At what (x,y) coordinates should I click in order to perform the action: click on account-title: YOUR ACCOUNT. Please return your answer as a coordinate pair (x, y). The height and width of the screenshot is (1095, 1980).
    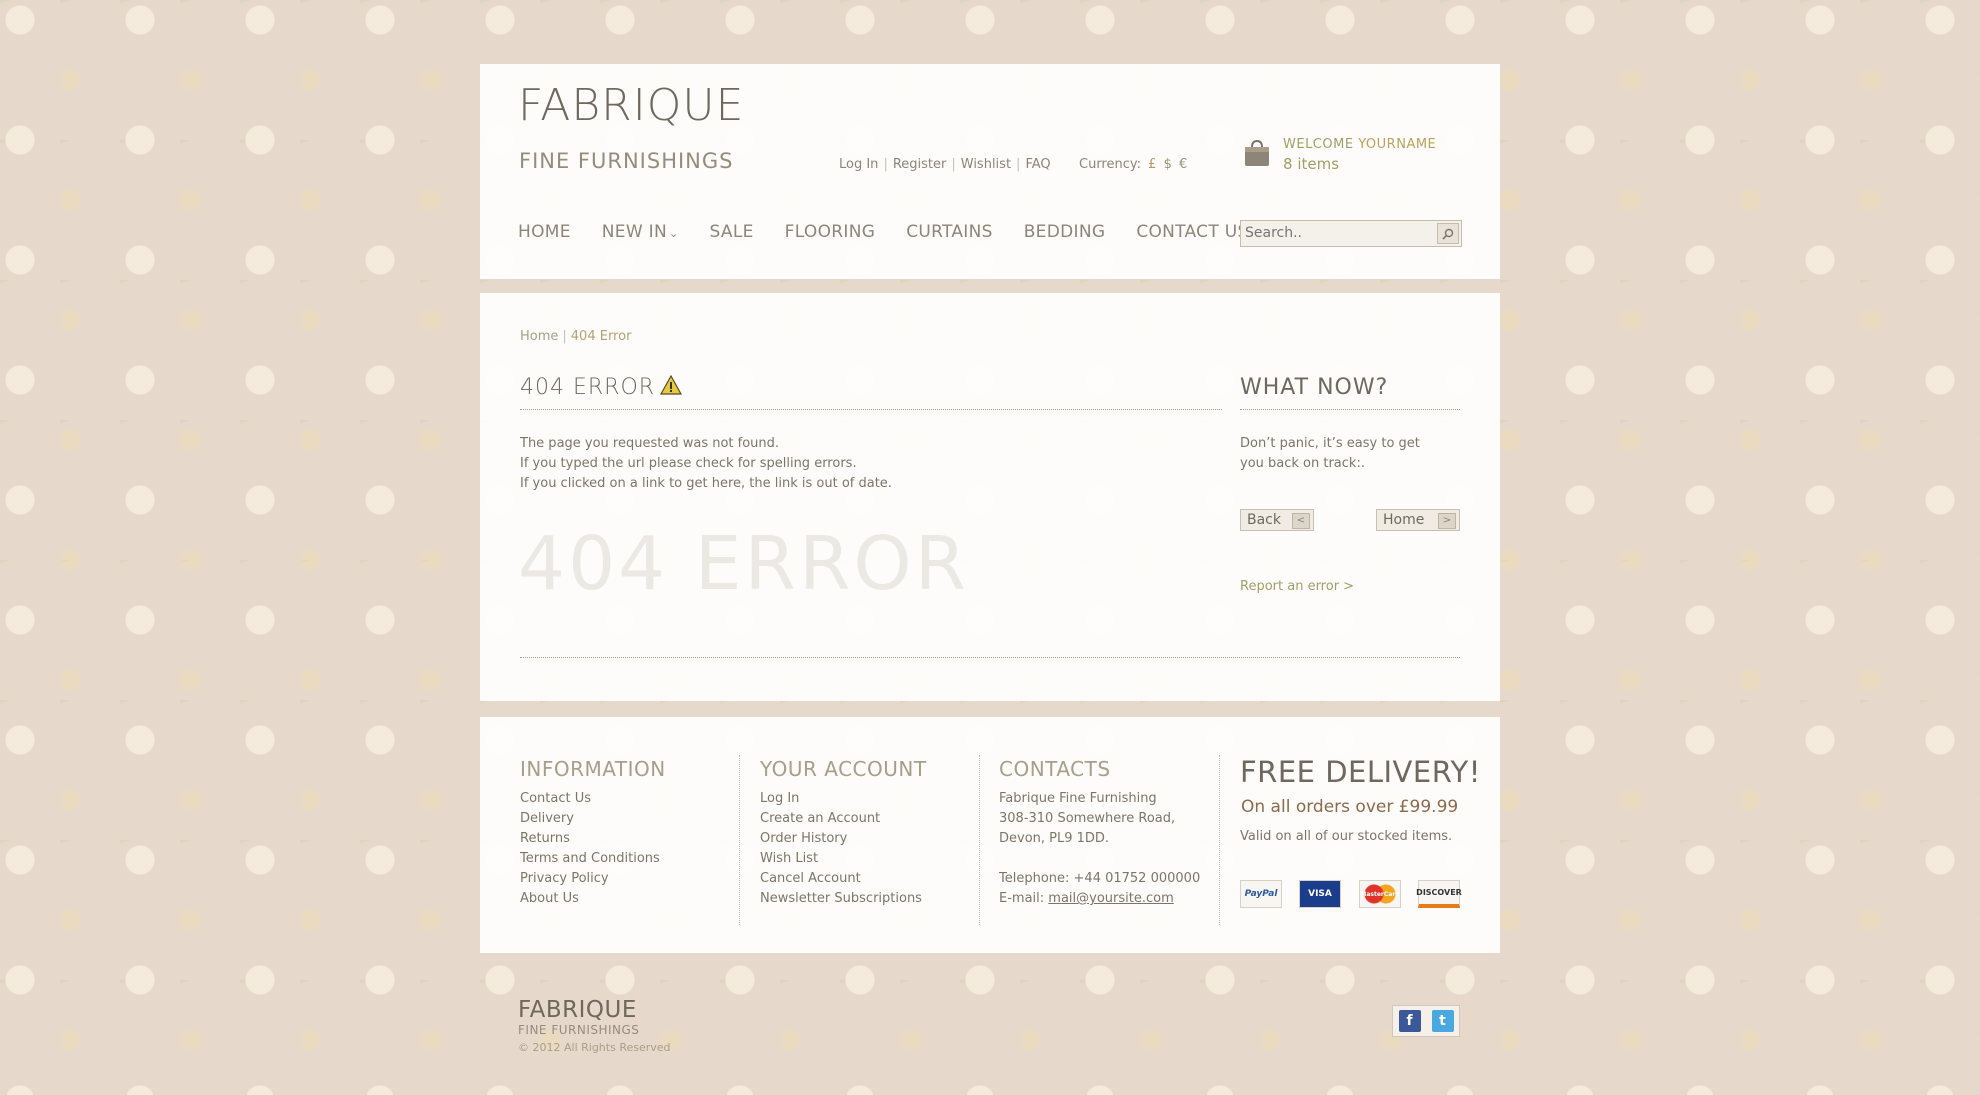
    Looking at the image, I should click on (843, 769).